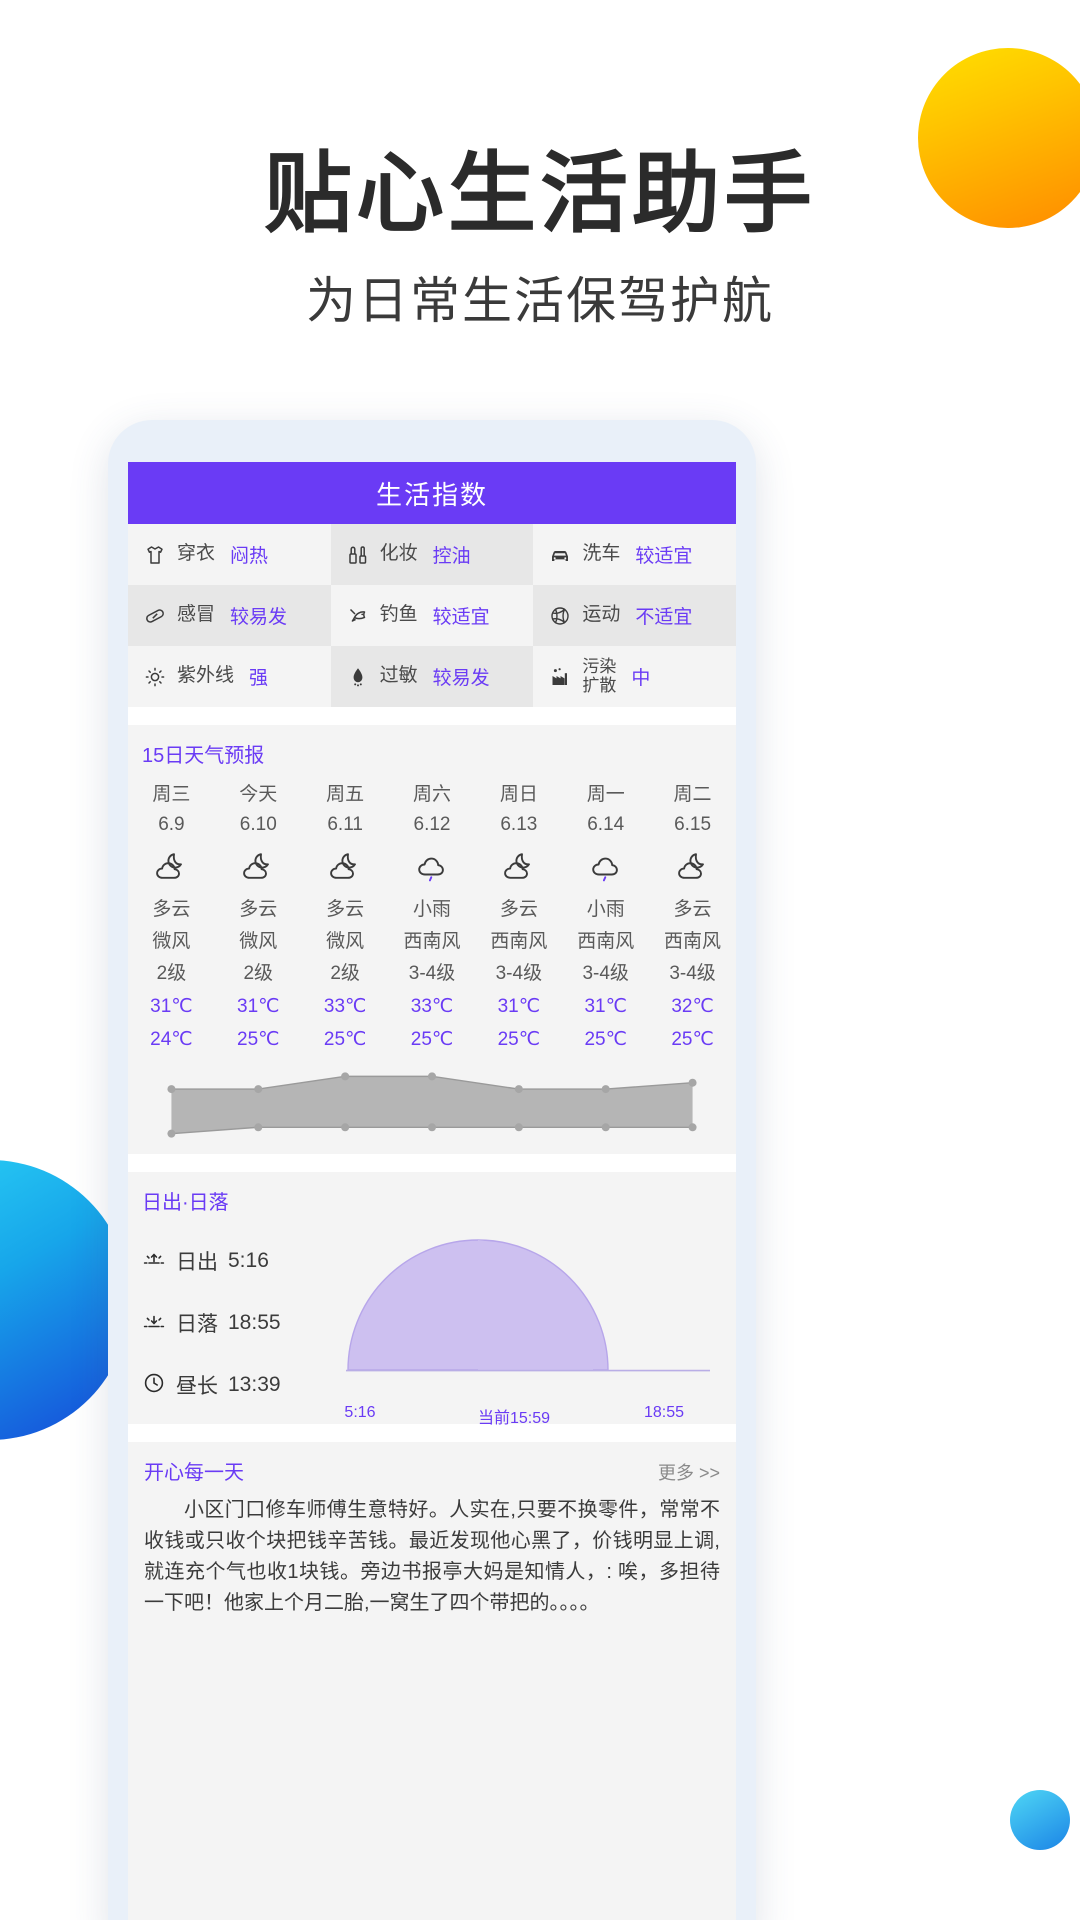 Image resolution: width=1080 pixels, height=1920 pixels. What do you see at coordinates (398, 554) in the screenshot?
I see `life-index-label: 化妆` at bounding box center [398, 554].